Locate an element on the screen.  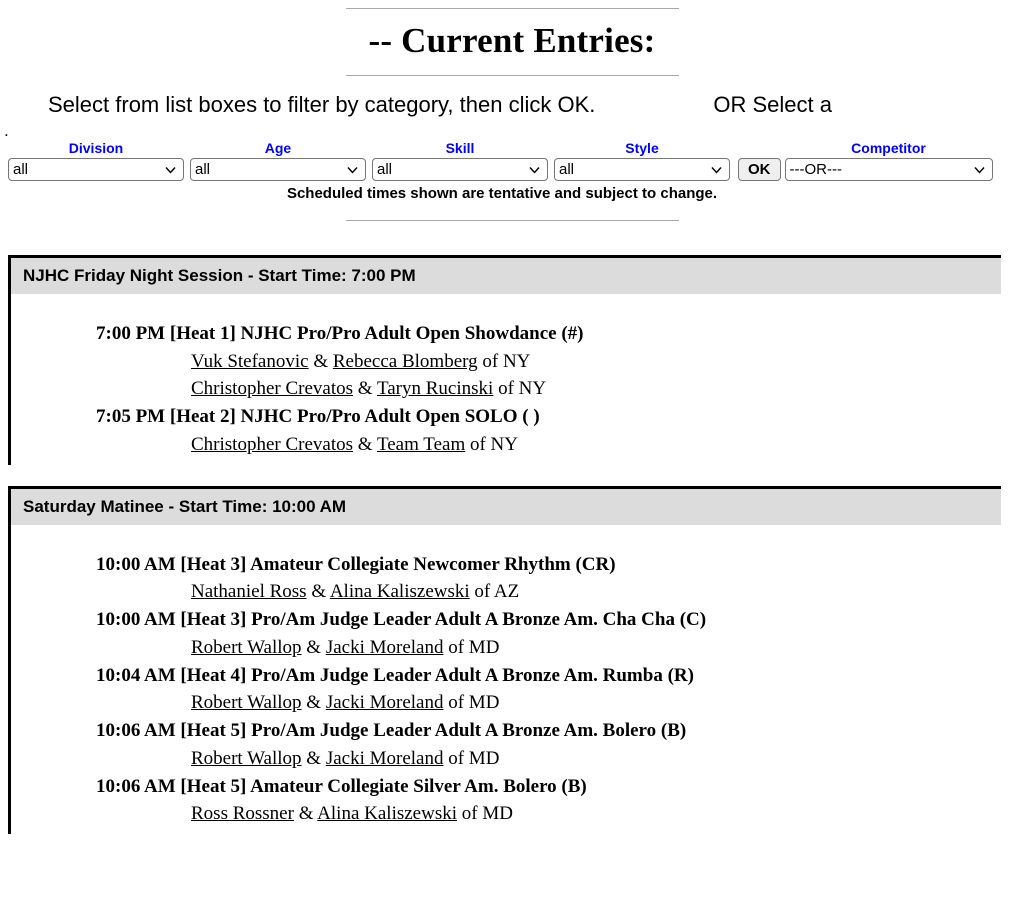
skill-select: all is located at coordinates (460, 169).